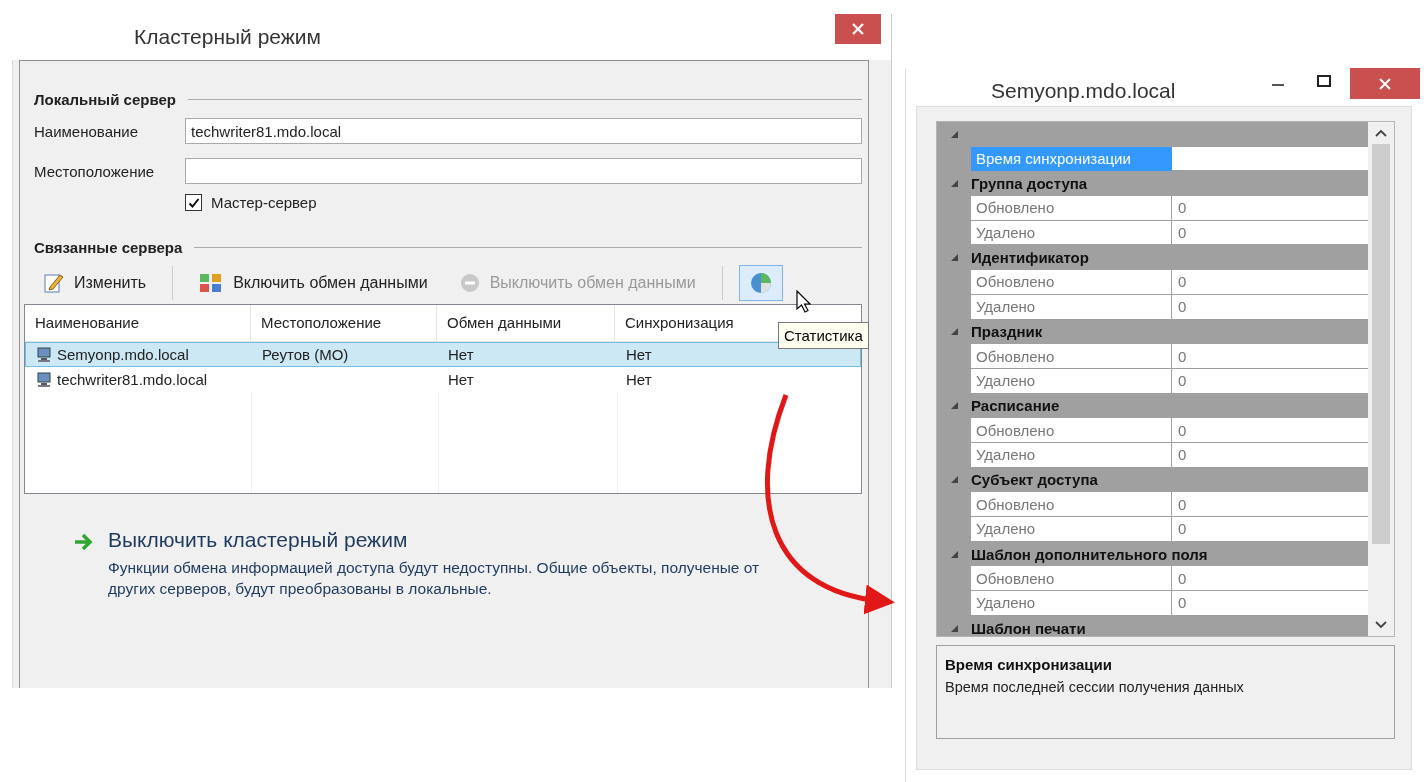 This screenshot has width=1426, height=782. What do you see at coordinates (448, 540) in the screenshot?
I see `disable-cluster-link: Выключить кластерный режим` at bounding box center [448, 540].